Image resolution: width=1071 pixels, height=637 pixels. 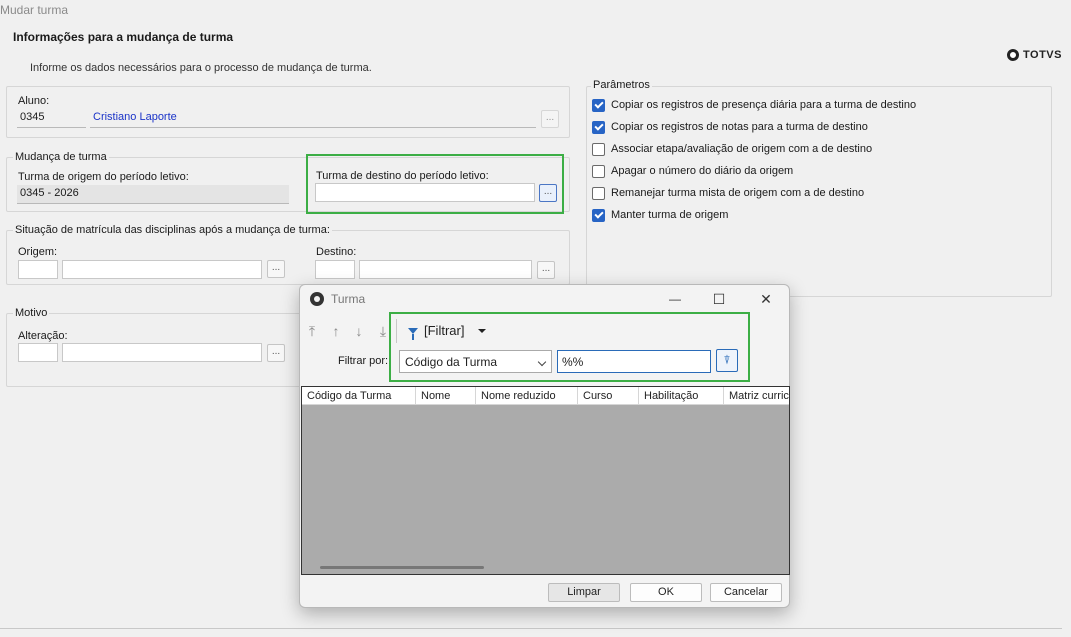 I want to click on filter-value-input: %%, so click(x=634, y=361).